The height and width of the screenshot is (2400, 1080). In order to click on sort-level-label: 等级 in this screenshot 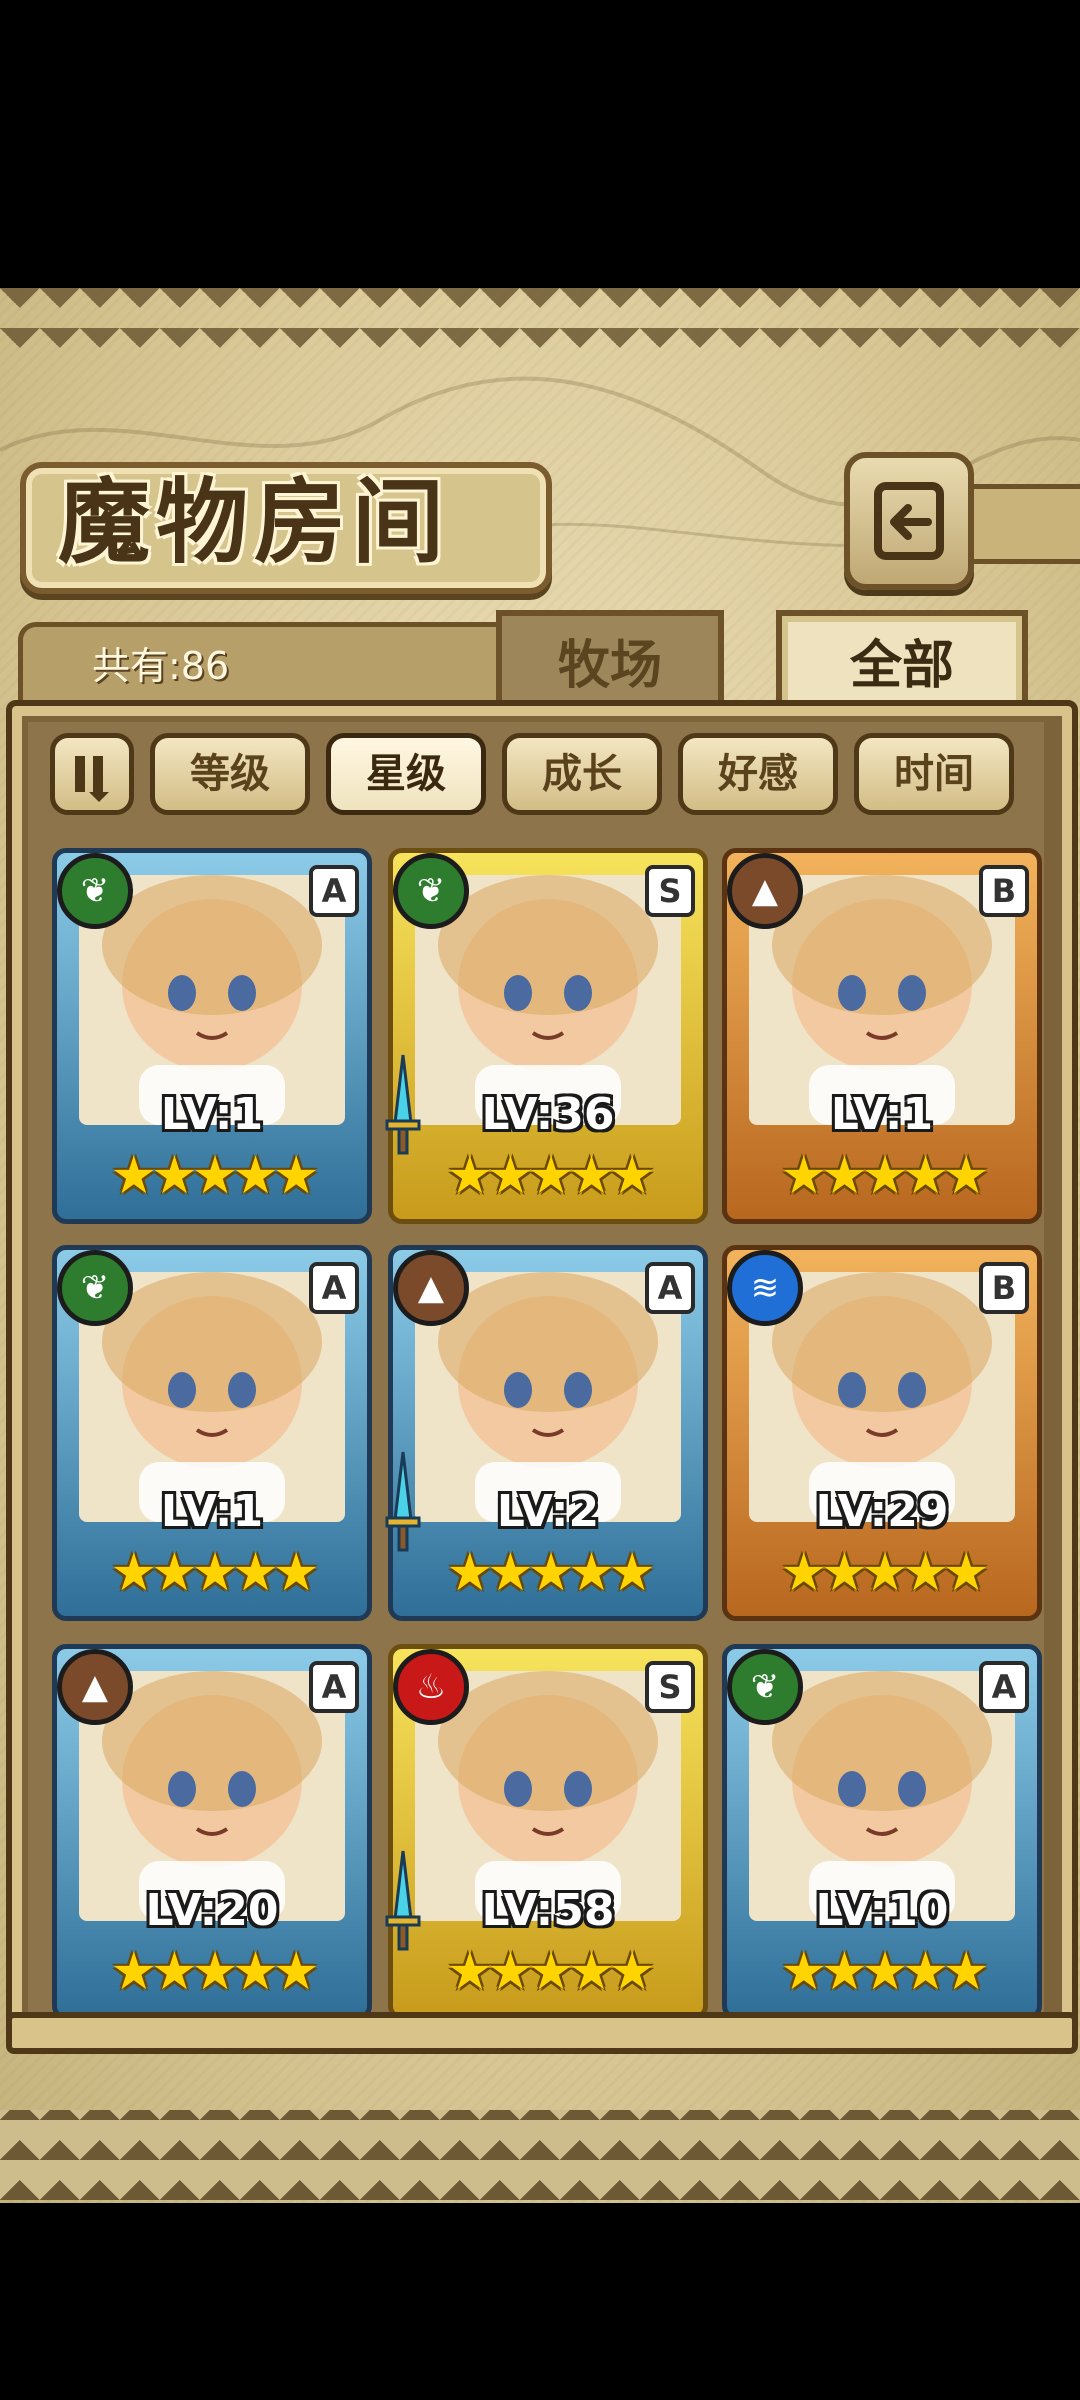, I will do `click(230, 774)`.